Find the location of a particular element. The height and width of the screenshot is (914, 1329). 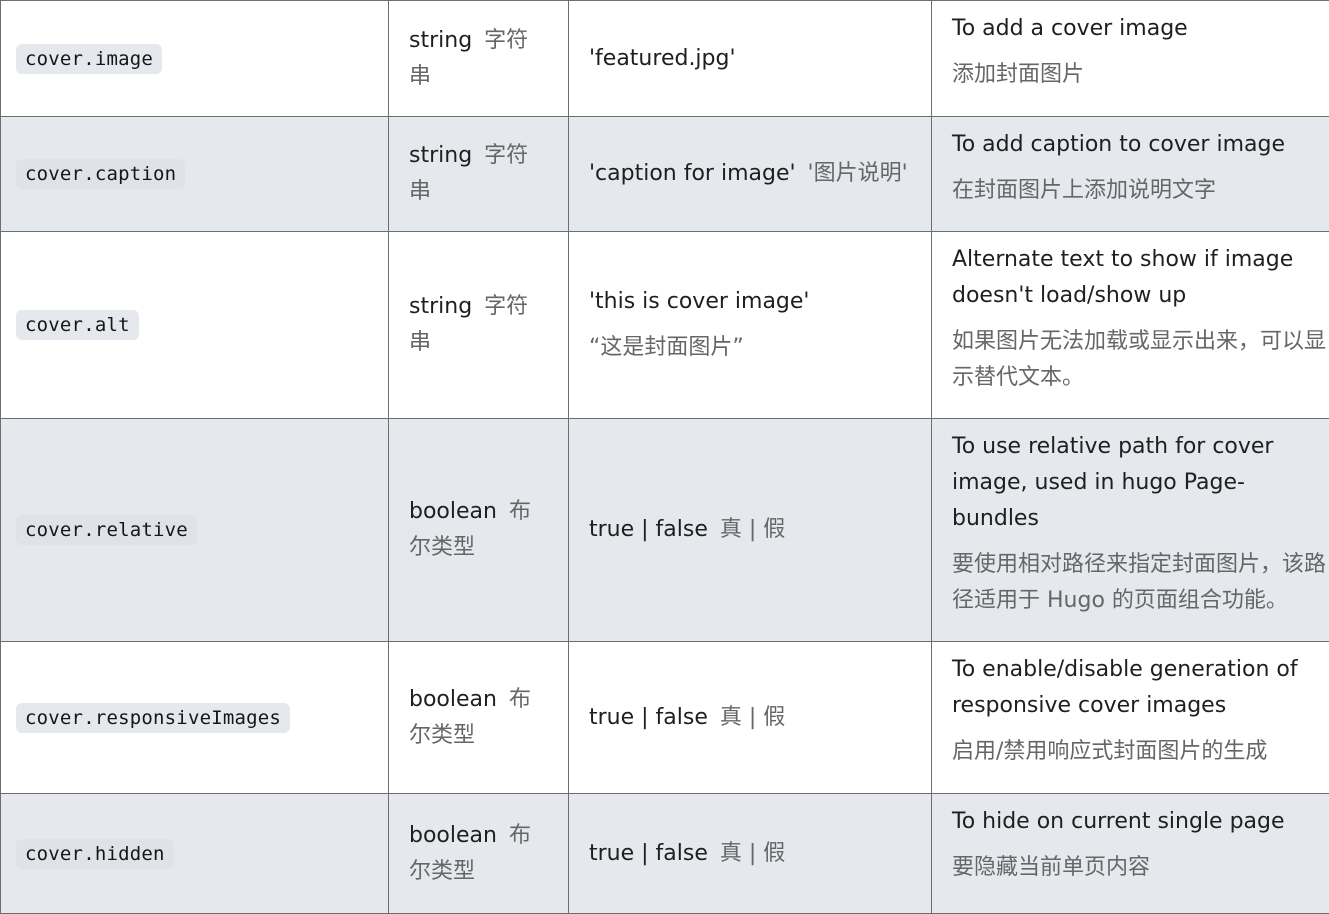

description-zh: 在封面图片上添加说明文字 is located at coordinates (1139, 191).